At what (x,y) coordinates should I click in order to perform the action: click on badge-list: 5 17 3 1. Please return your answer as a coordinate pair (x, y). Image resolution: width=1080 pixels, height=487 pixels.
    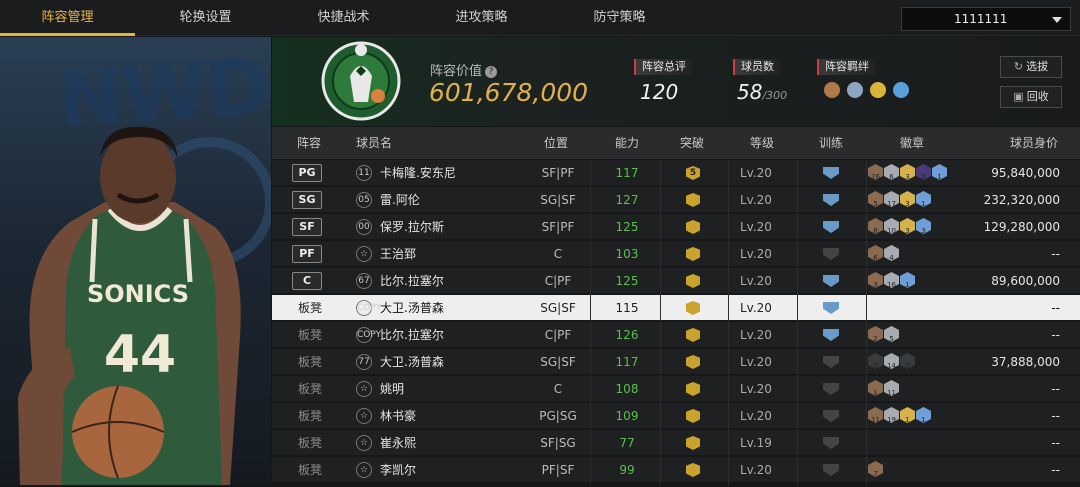
    Looking at the image, I should click on (899, 200).